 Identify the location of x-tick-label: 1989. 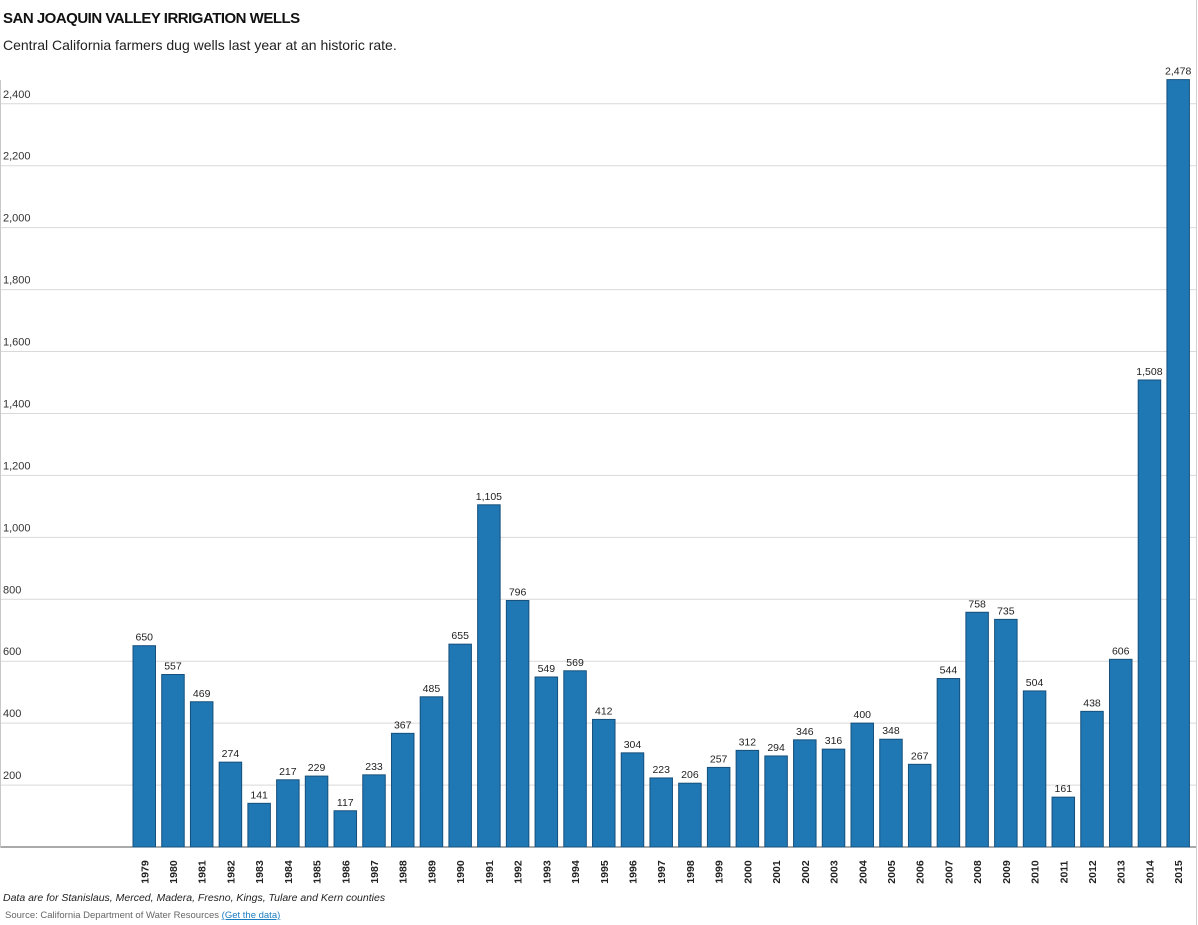
(432, 872).